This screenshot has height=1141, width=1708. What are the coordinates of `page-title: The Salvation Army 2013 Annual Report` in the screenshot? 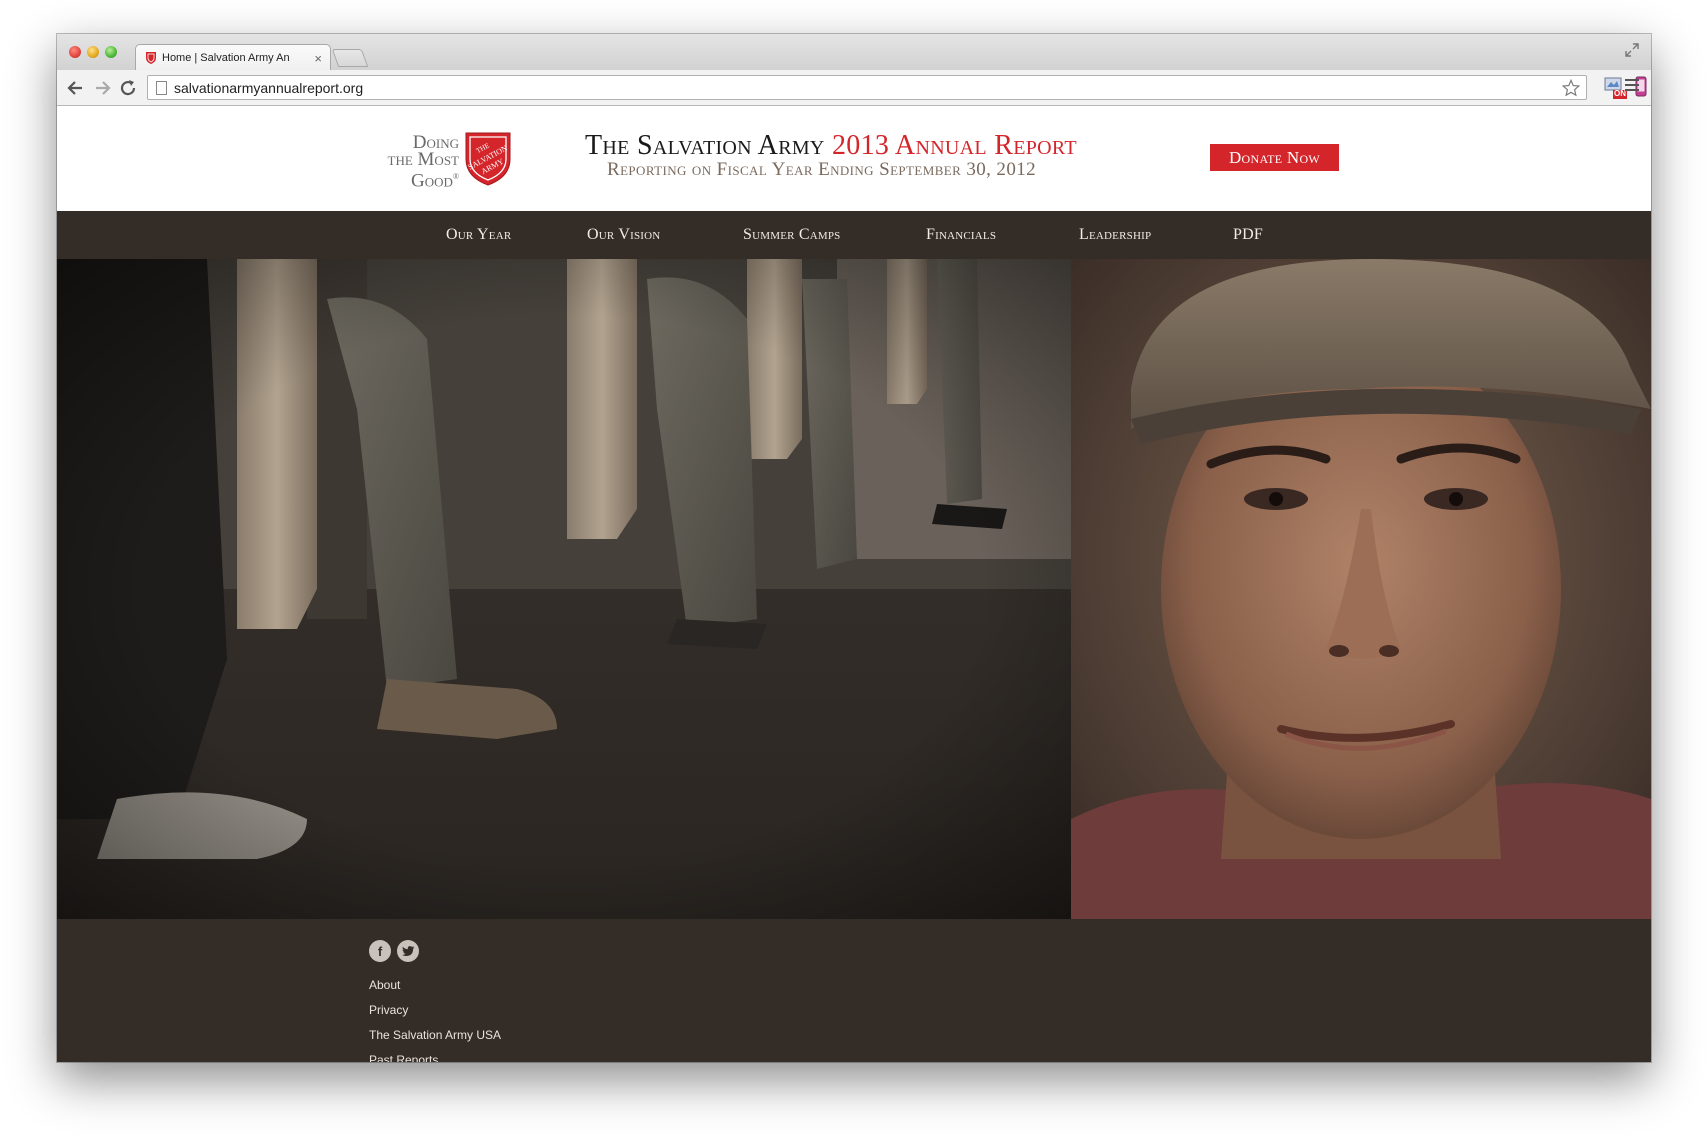 It's located at (831, 146).